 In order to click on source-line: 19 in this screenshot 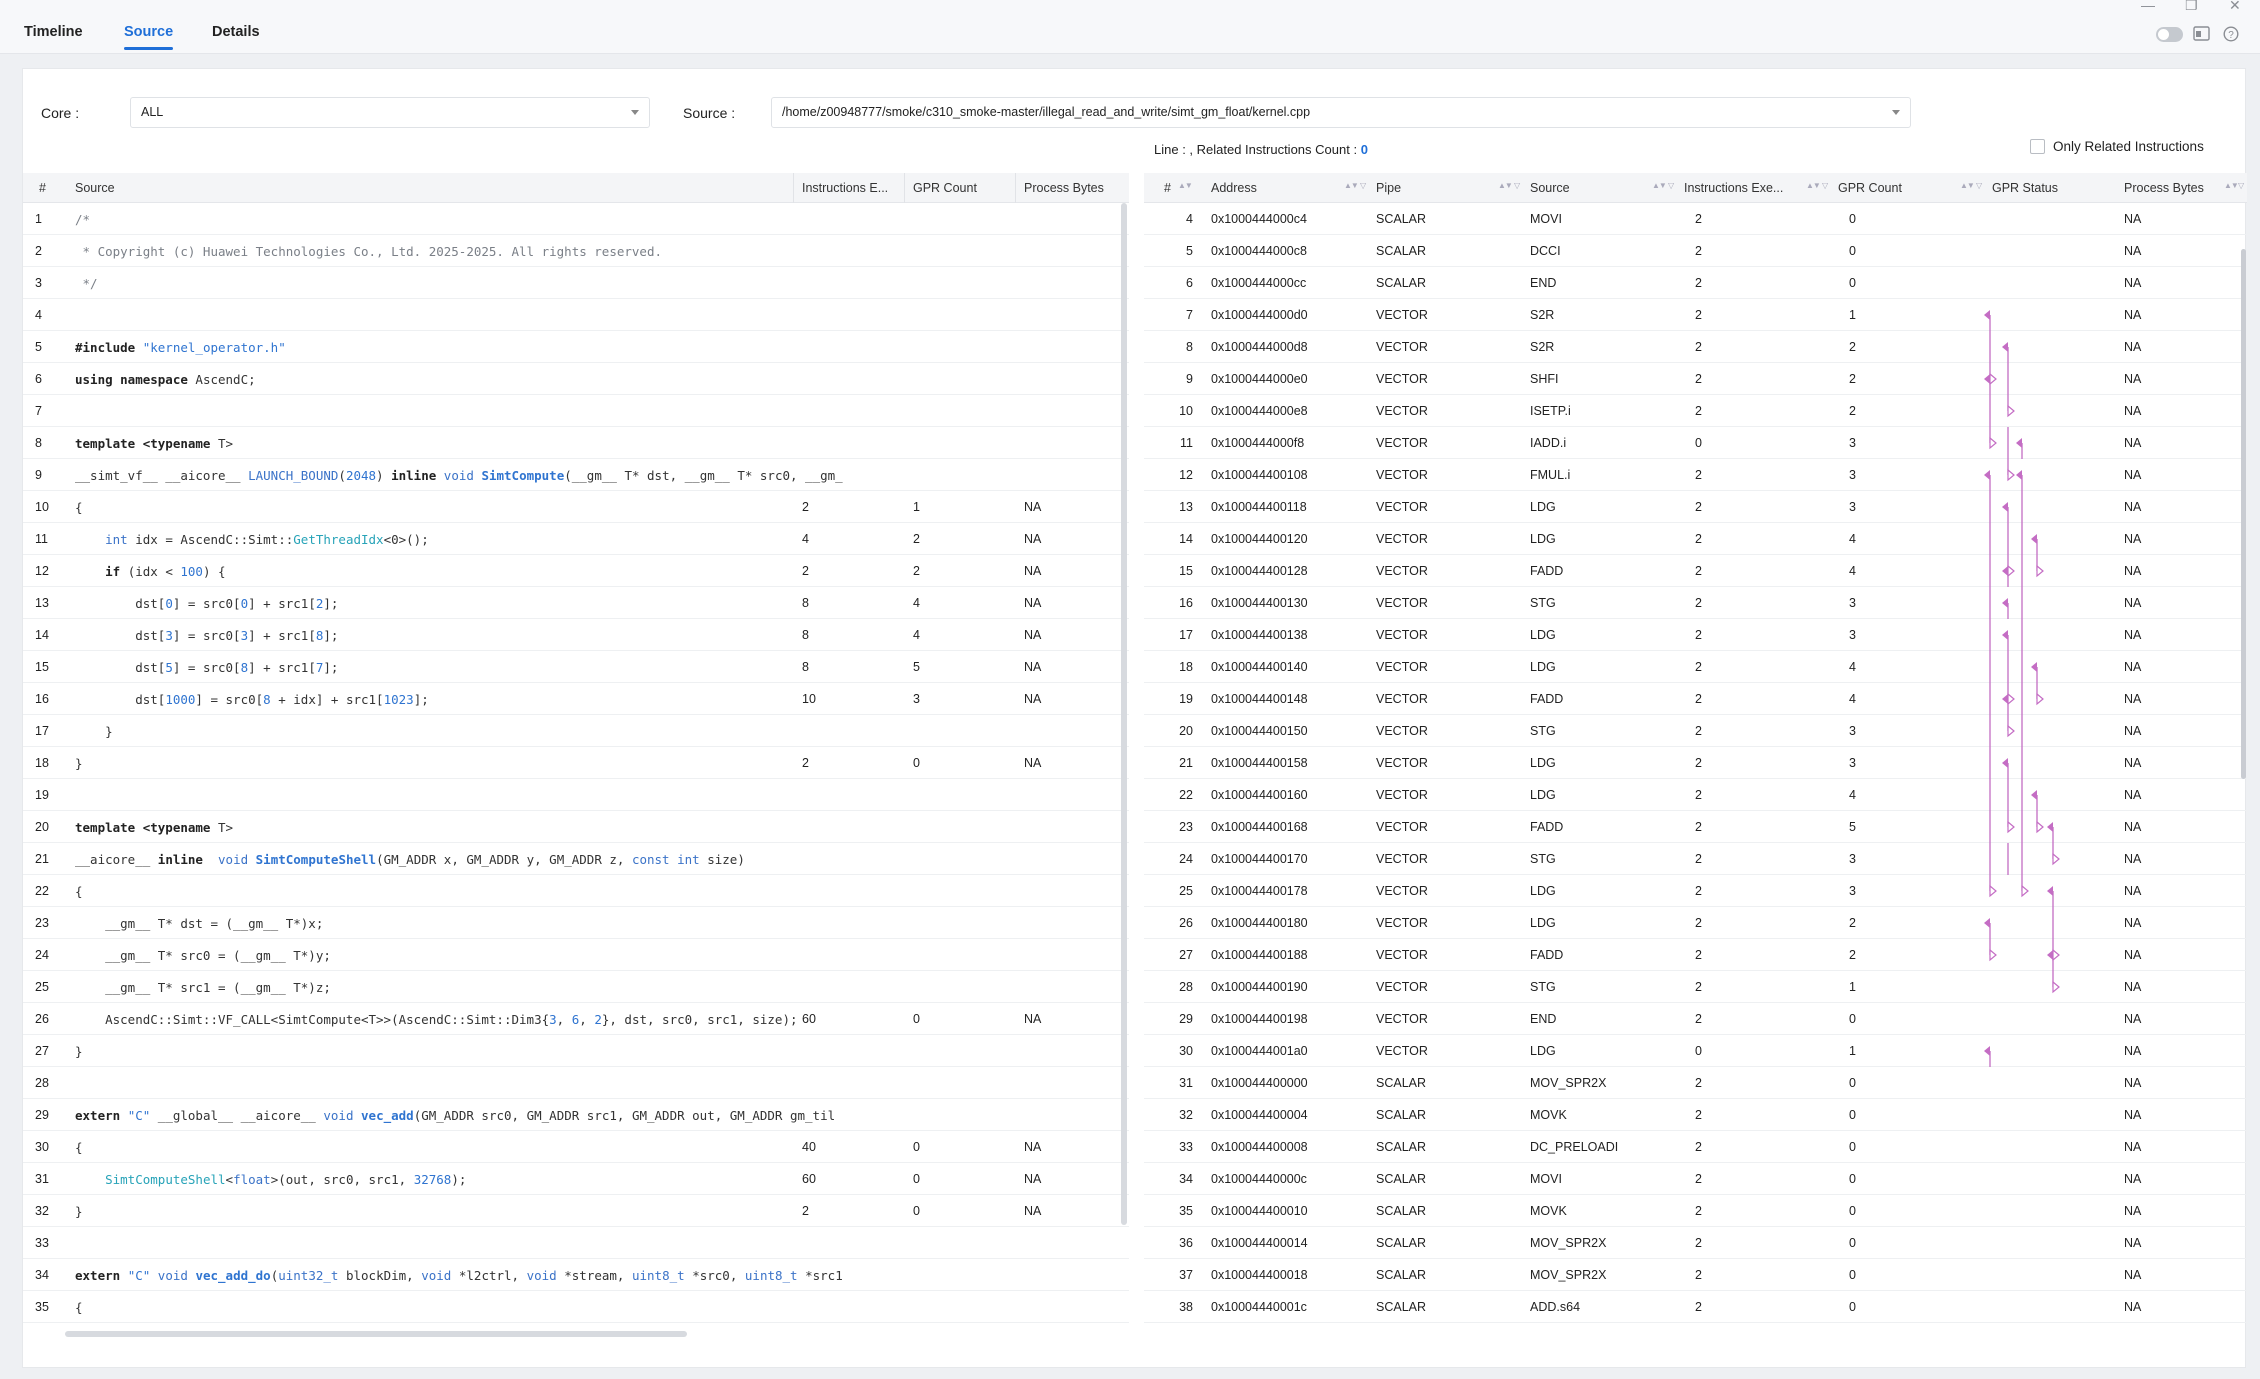, I will do `click(576, 795)`.